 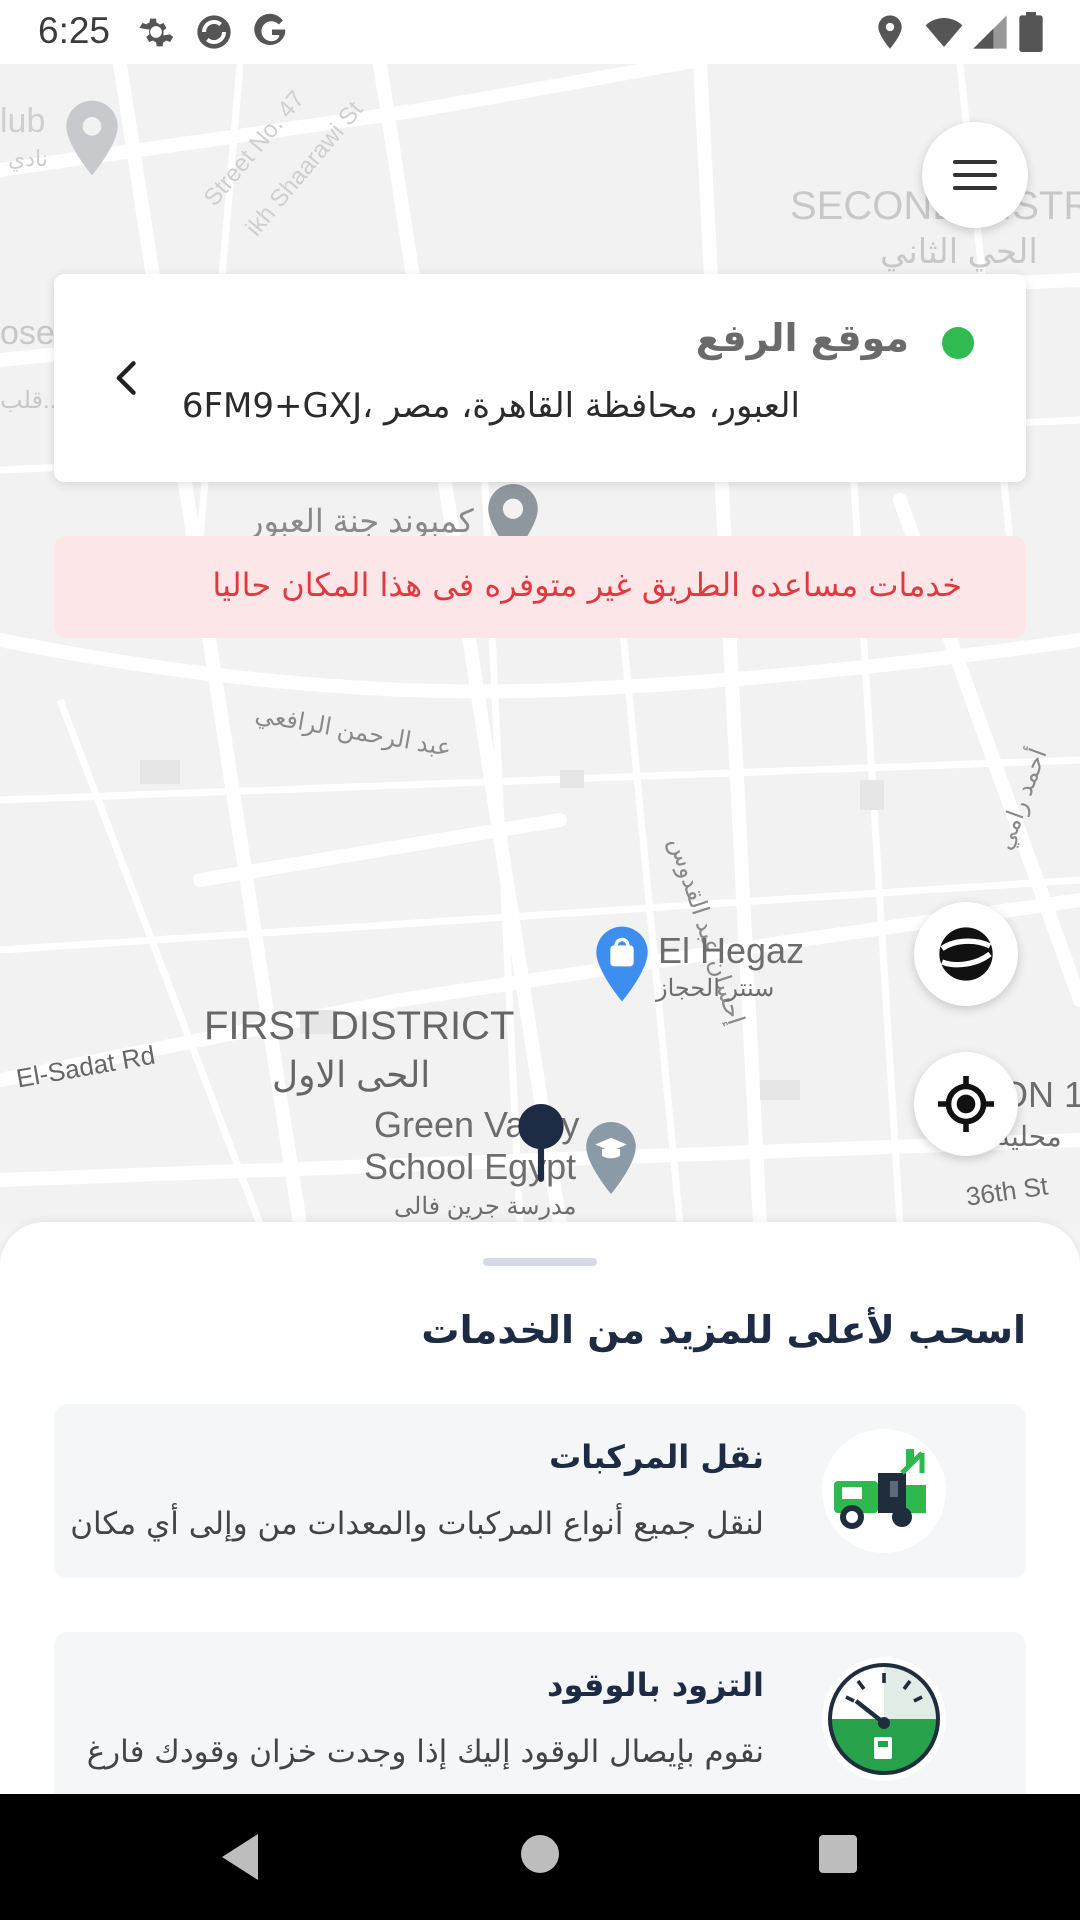 I want to click on recents-nav-icon, so click(x=838, y=1854).